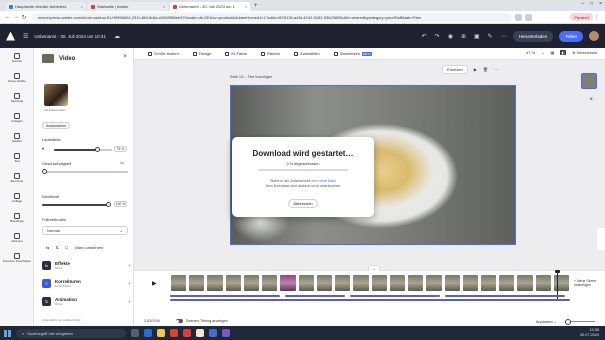 Image resolution: width=605 pixels, height=340 pixels. I want to click on windows-start-icon, so click(7, 333).